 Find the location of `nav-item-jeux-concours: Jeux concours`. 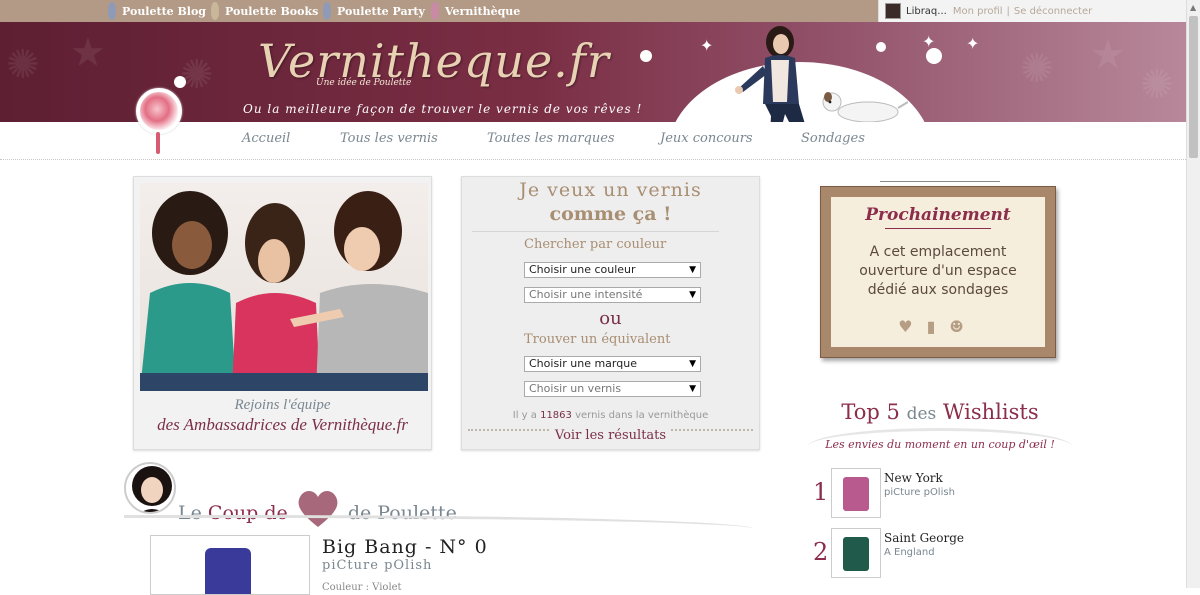

nav-item-jeux-concours: Jeux concours is located at coordinates (706, 138).